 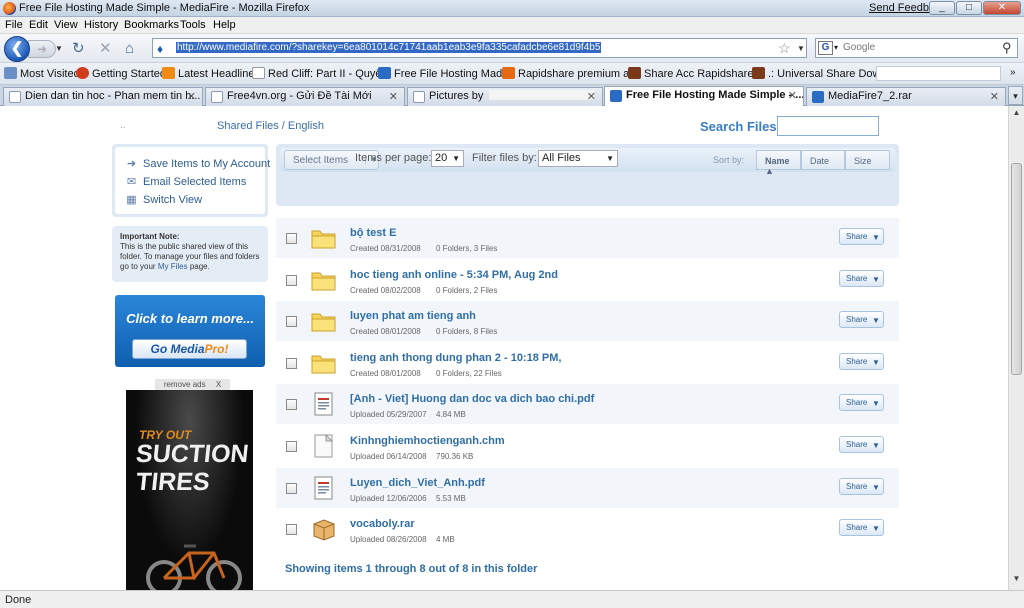 I want to click on close-window-button: ✕, so click(x=1002, y=8).